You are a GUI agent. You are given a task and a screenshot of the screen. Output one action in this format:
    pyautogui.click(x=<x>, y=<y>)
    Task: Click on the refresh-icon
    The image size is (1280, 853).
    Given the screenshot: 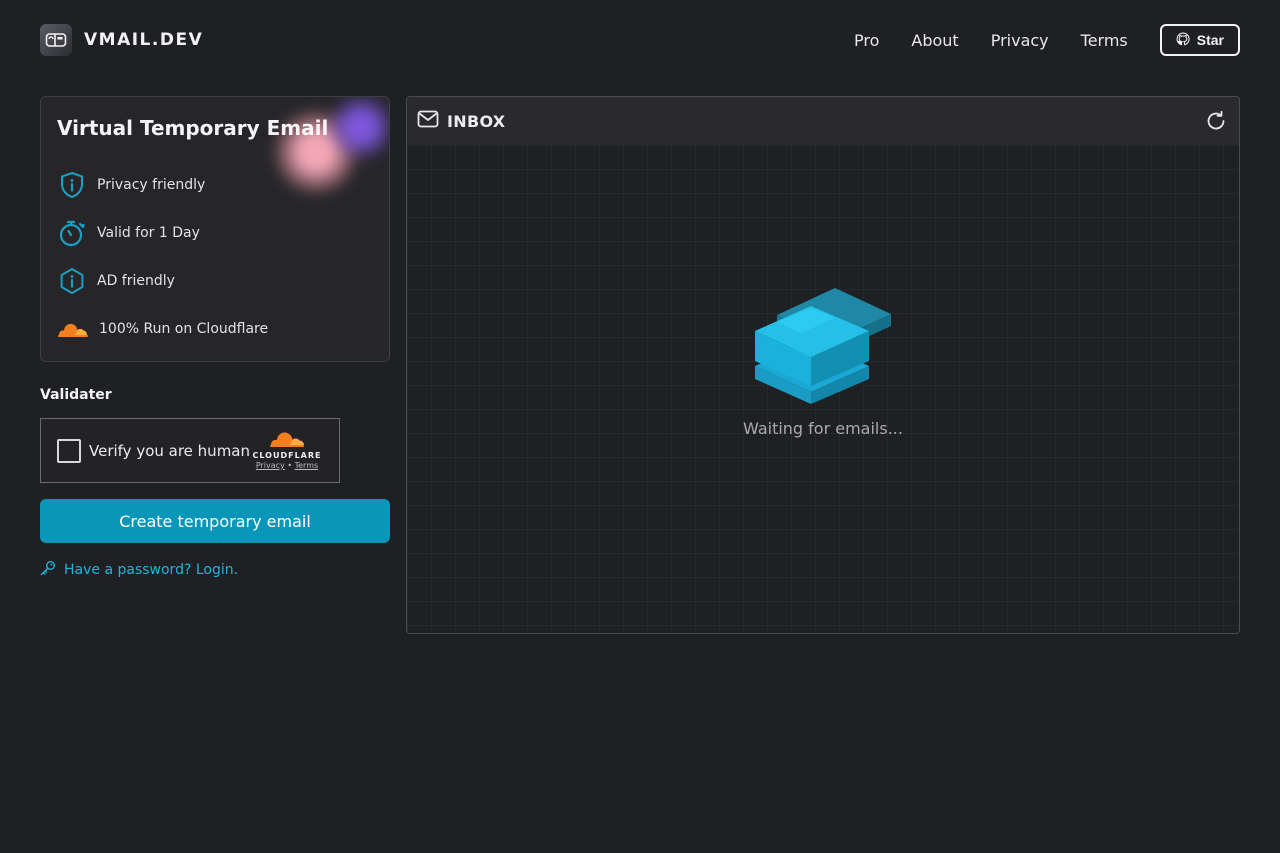 What is the action you would take?
    pyautogui.click(x=1216, y=121)
    